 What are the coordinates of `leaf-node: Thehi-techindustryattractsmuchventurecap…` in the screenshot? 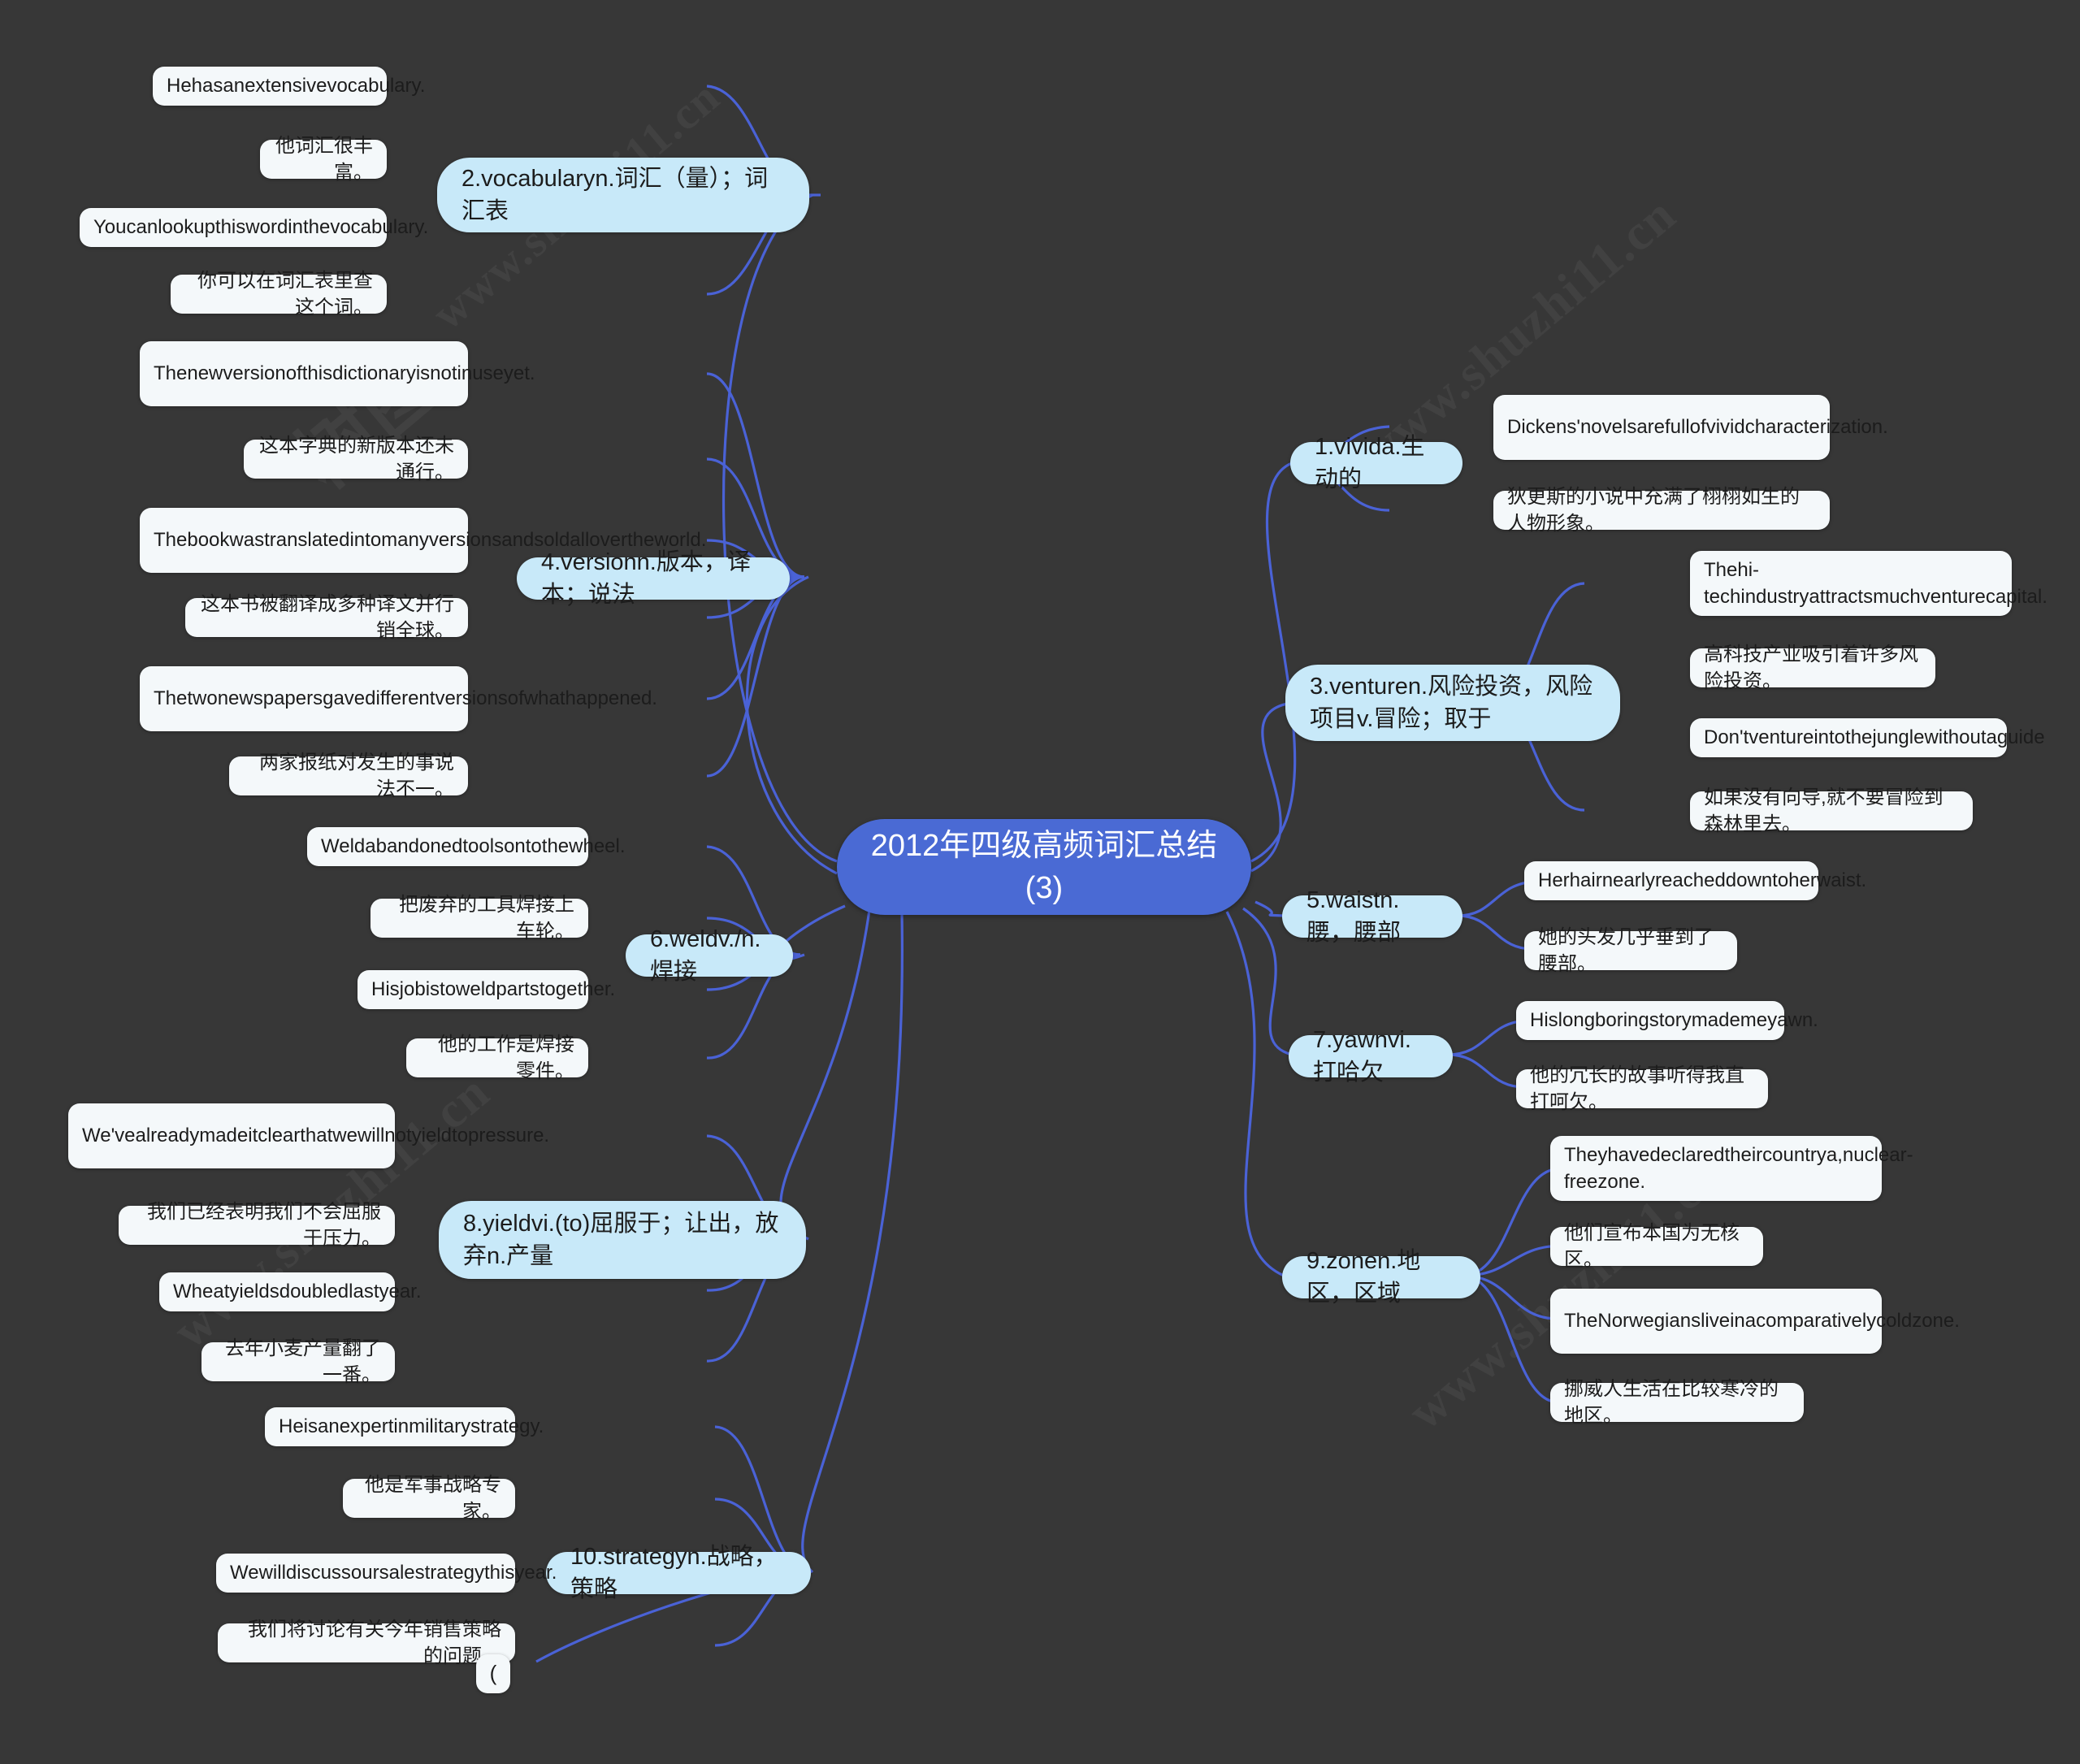 It's located at (1869, 583).